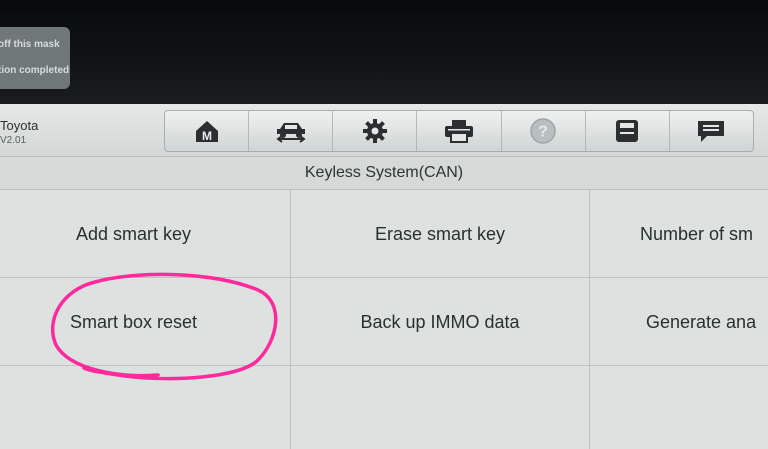 Image resolution: width=768 pixels, height=449 pixels. I want to click on save-button, so click(628, 131).